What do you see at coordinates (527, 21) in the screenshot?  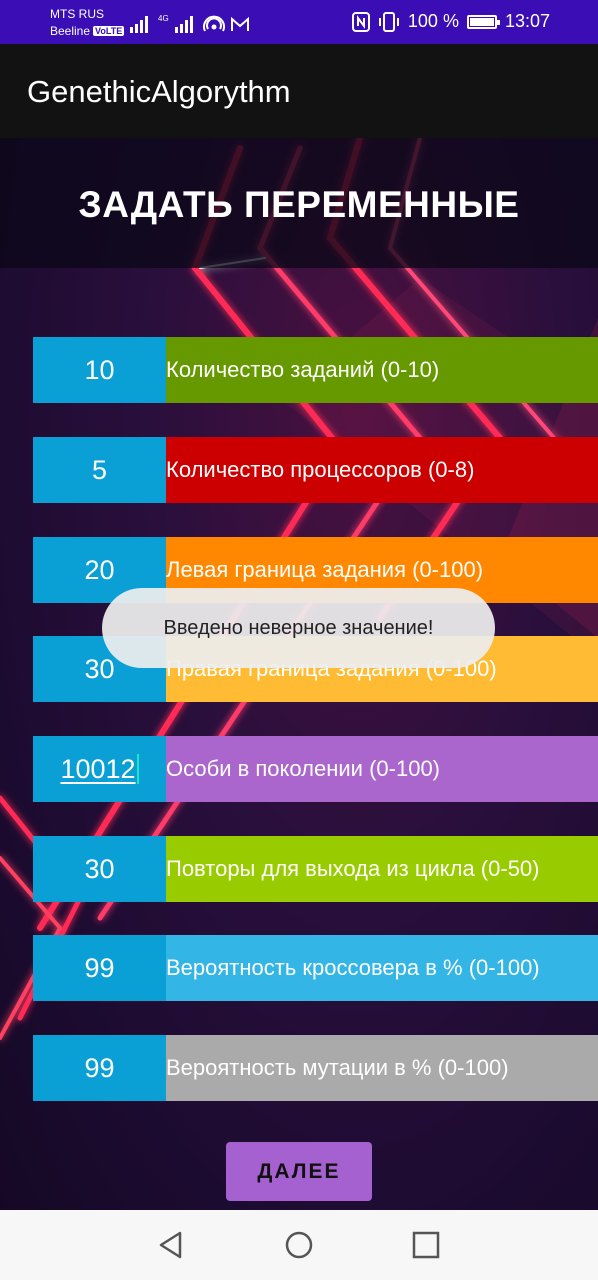 I see `clock: 13:07` at bounding box center [527, 21].